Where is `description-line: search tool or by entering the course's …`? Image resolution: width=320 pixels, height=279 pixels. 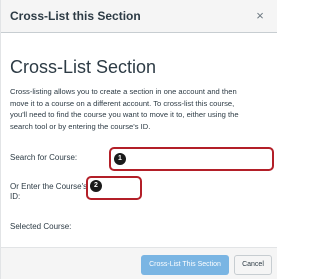 description-line: search tool or by entering the course's … is located at coordinates (80, 126).